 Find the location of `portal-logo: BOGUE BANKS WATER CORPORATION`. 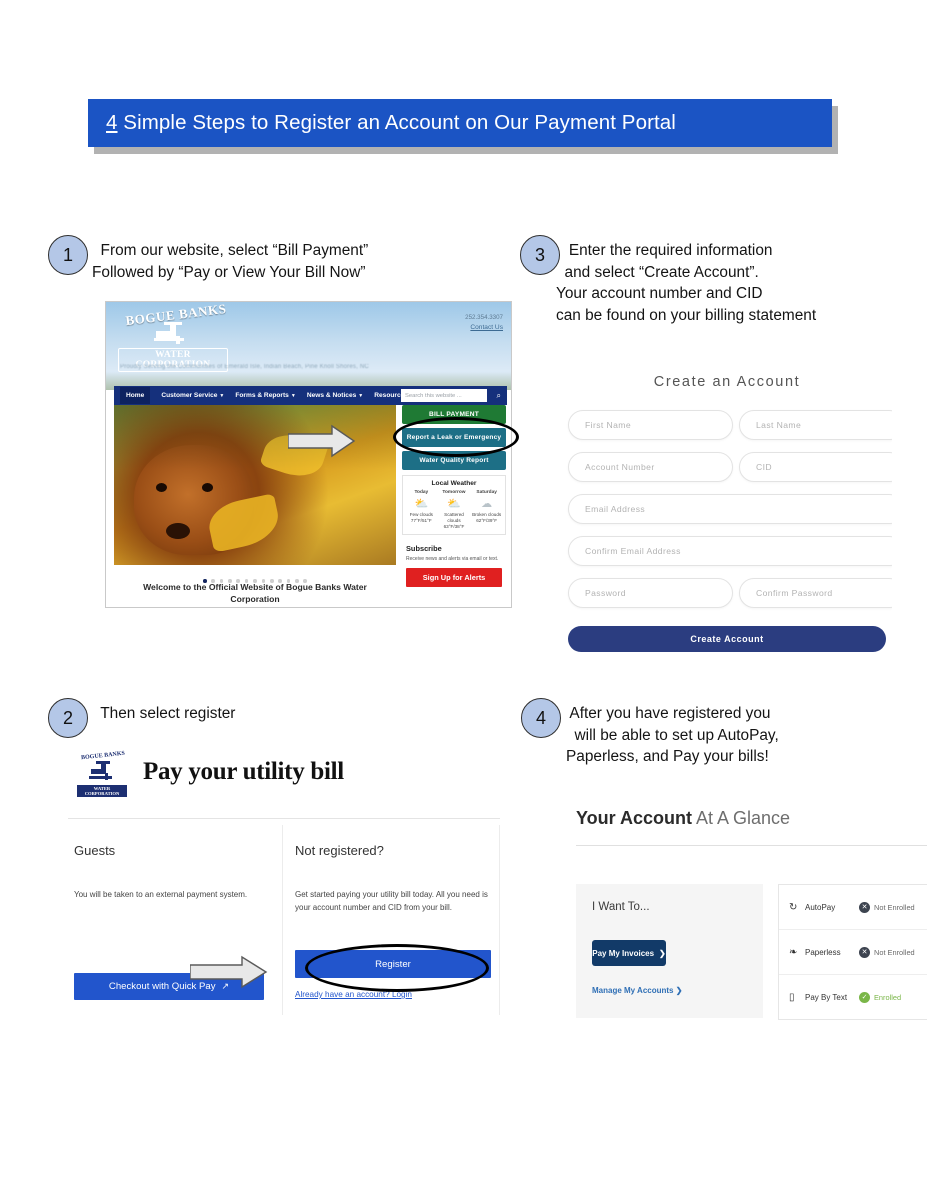

portal-logo: BOGUE BANKS WATER CORPORATION is located at coordinates (103, 774).